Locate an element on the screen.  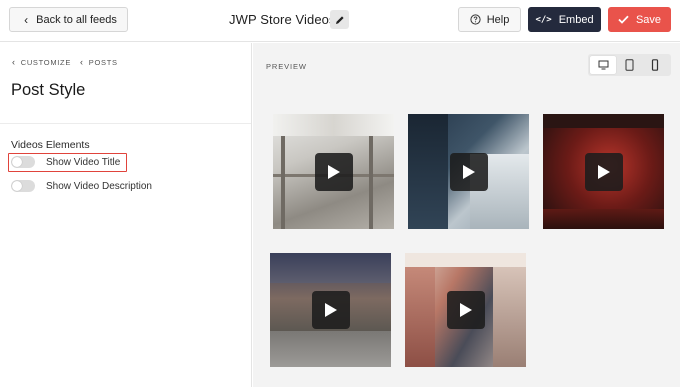
video-thumb-mall is located at coordinates (333, 171).